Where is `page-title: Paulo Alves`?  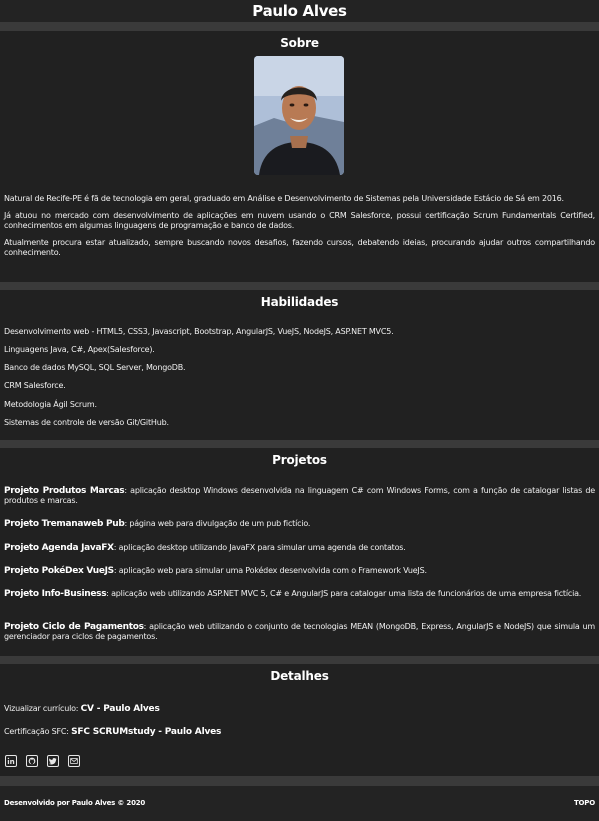 page-title: Paulo Alves is located at coordinates (299, 11).